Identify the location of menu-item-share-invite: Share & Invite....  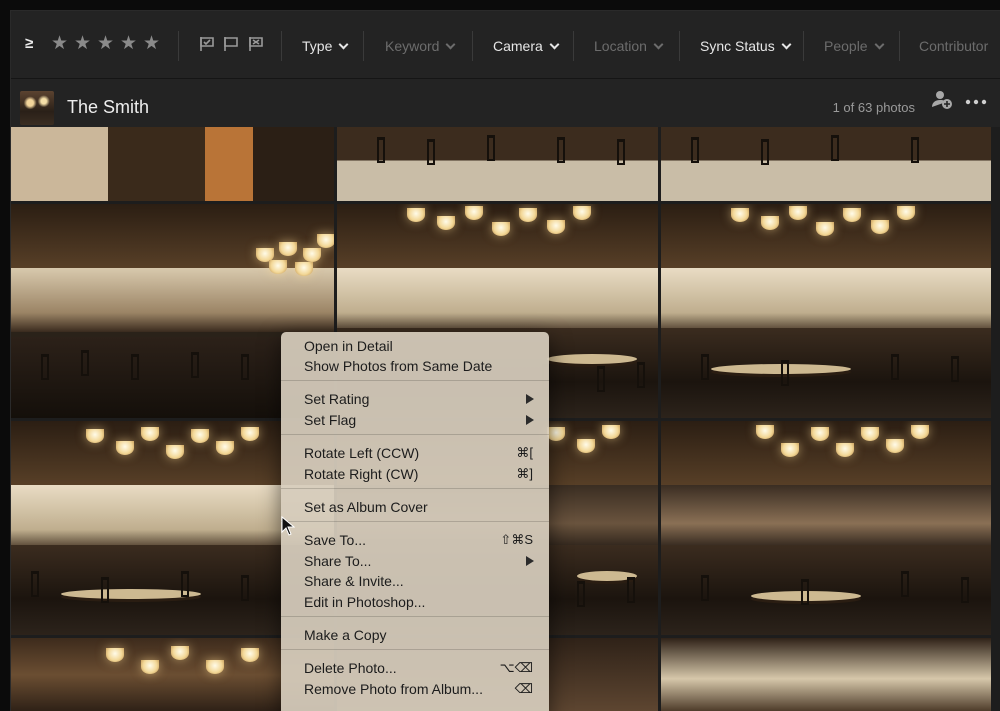
(415, 581).